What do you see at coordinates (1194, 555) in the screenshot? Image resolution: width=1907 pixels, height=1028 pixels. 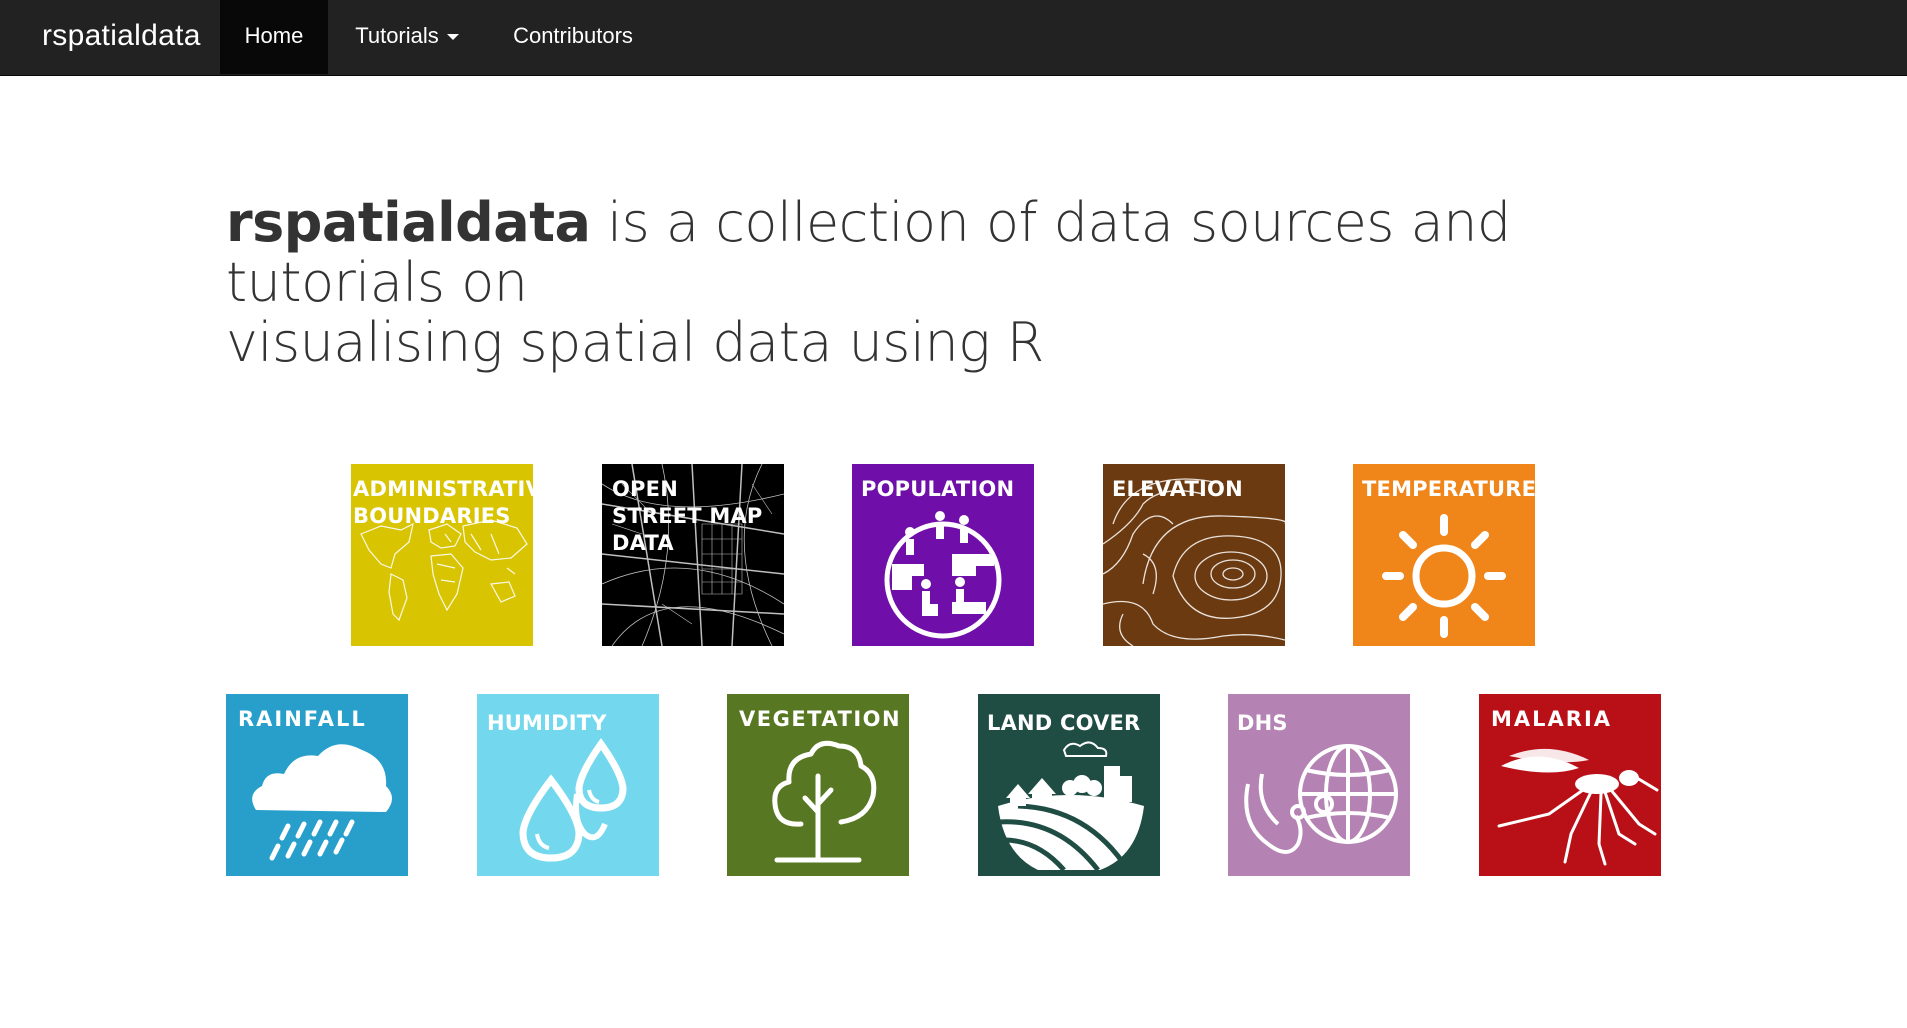 I see `tile-elevation: Elevation` at bounding box center [1194, 555].